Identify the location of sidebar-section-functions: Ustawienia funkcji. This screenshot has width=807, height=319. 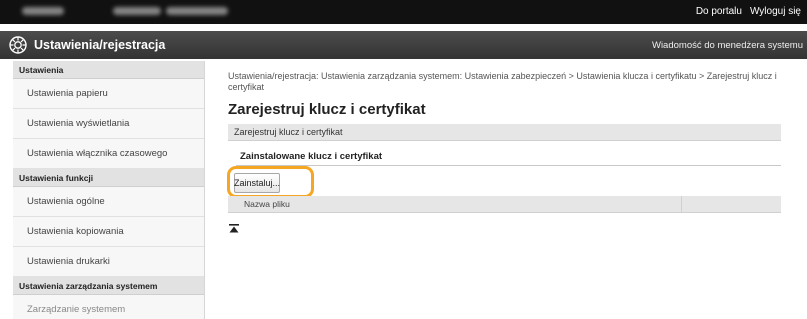
(108, 178).